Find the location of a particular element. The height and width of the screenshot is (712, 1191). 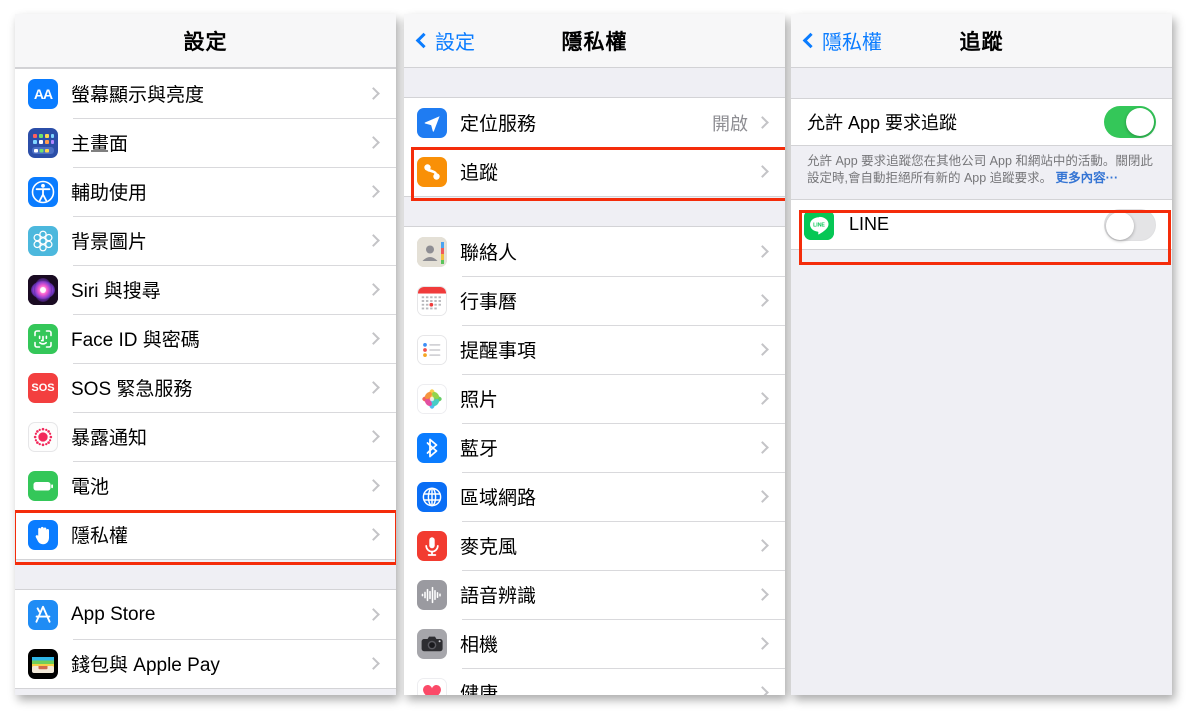

back-to-settings-button: 設定 is located at coordinates (445, 40).